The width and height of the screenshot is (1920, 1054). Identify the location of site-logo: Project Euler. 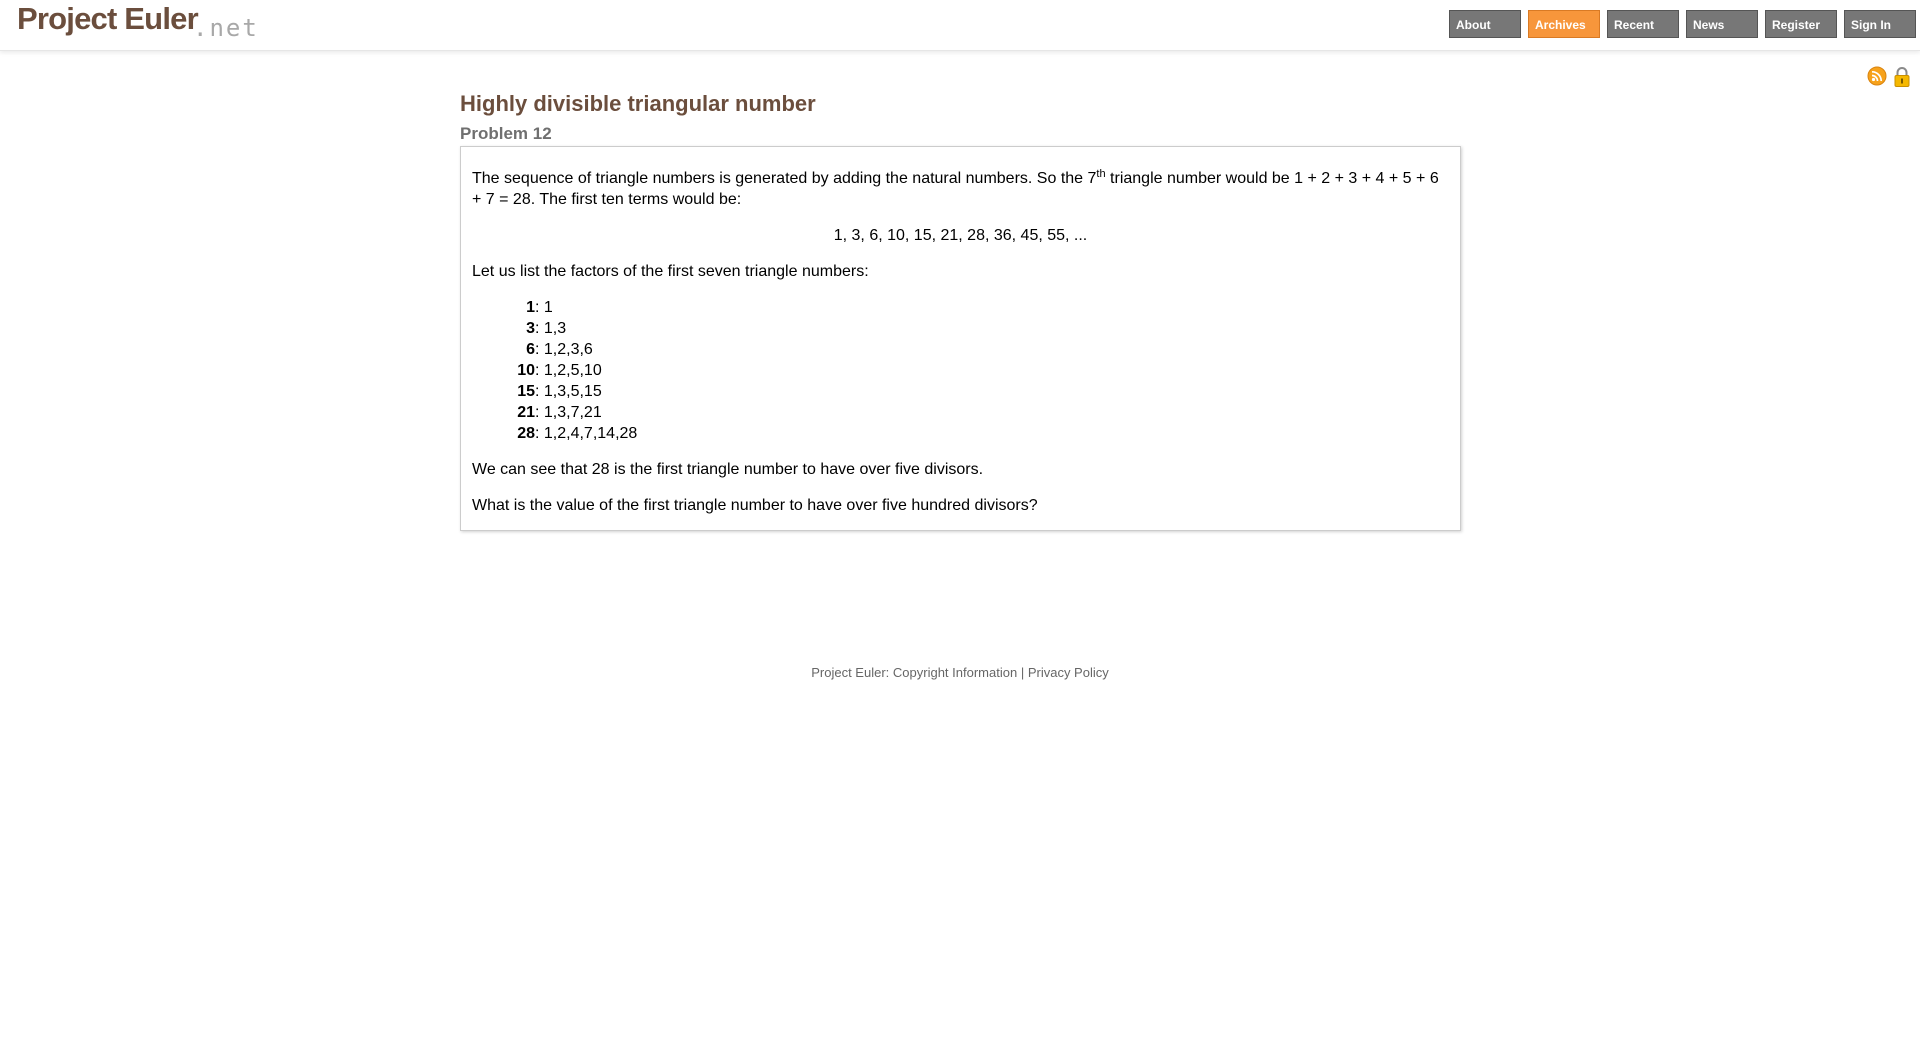
(108, 19).